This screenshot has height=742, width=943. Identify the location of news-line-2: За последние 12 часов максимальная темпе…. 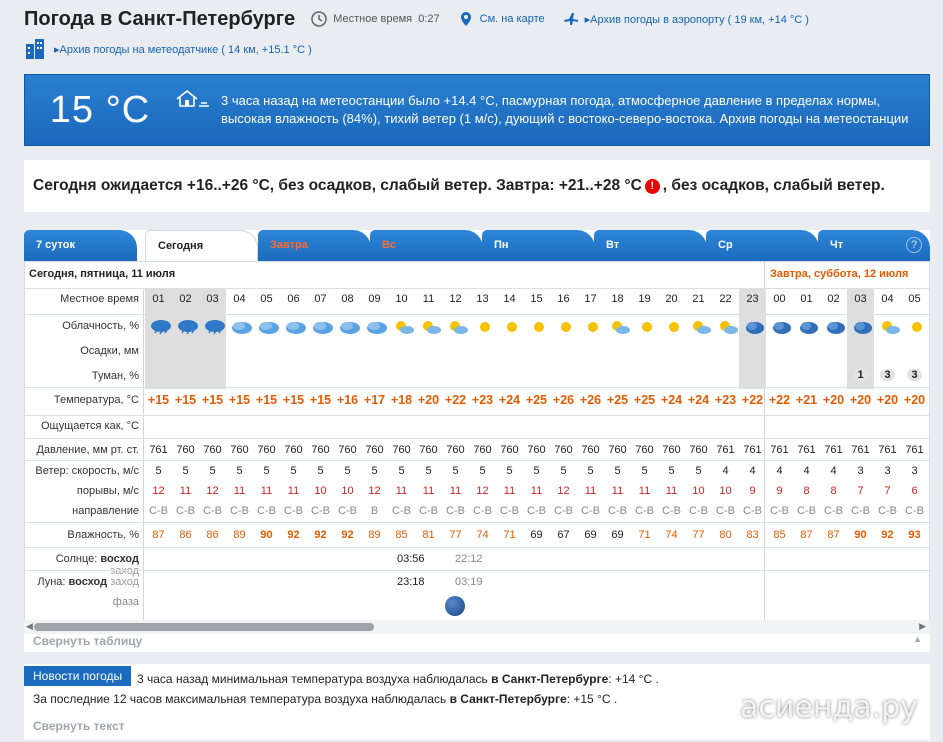
(325, 699).